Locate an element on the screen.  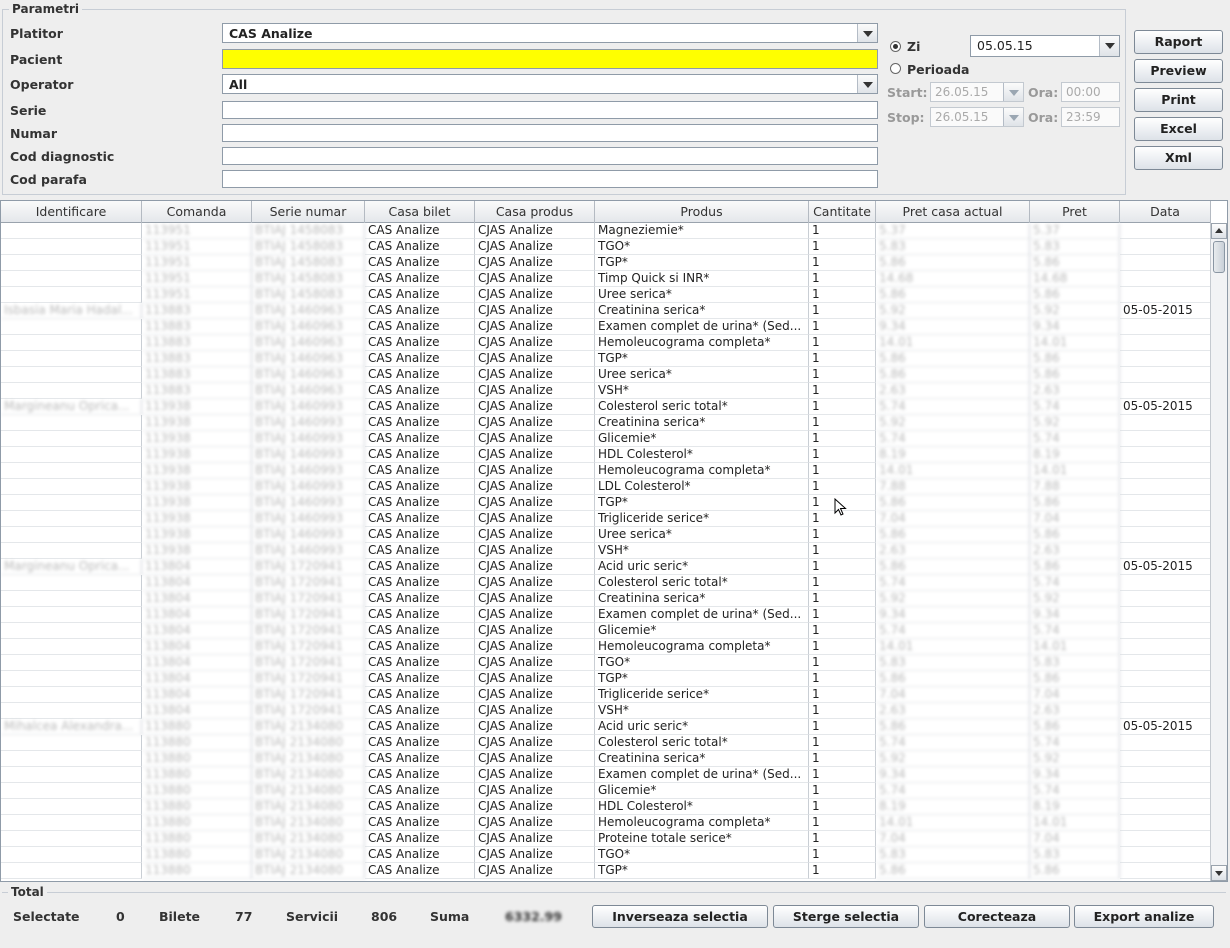
sterge-selectia-button: Sterge selectia is located at coordinates (846, 916).